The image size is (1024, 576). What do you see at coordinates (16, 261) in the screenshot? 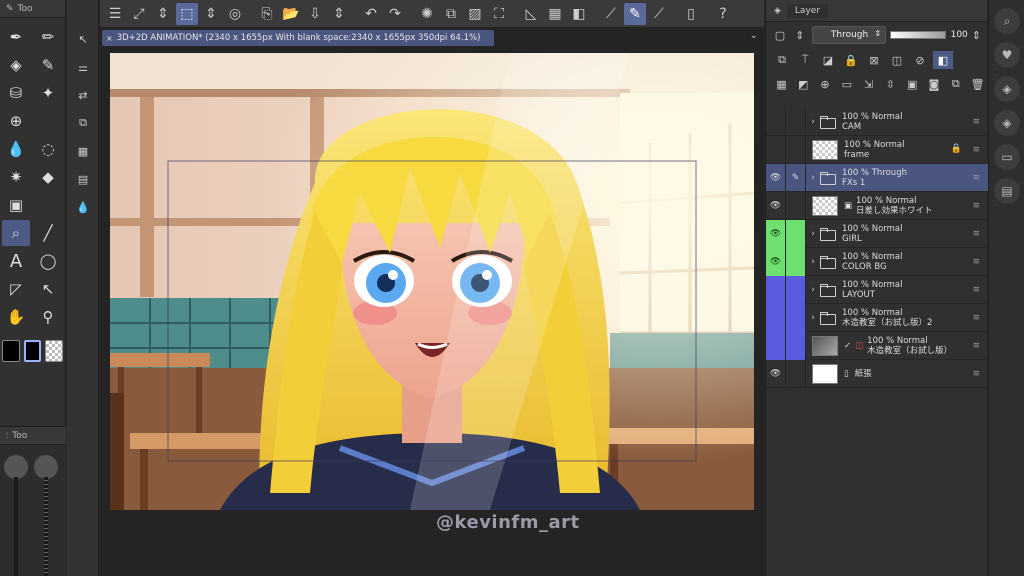
I see `text-icon: A` at bounding box center [16, 261].